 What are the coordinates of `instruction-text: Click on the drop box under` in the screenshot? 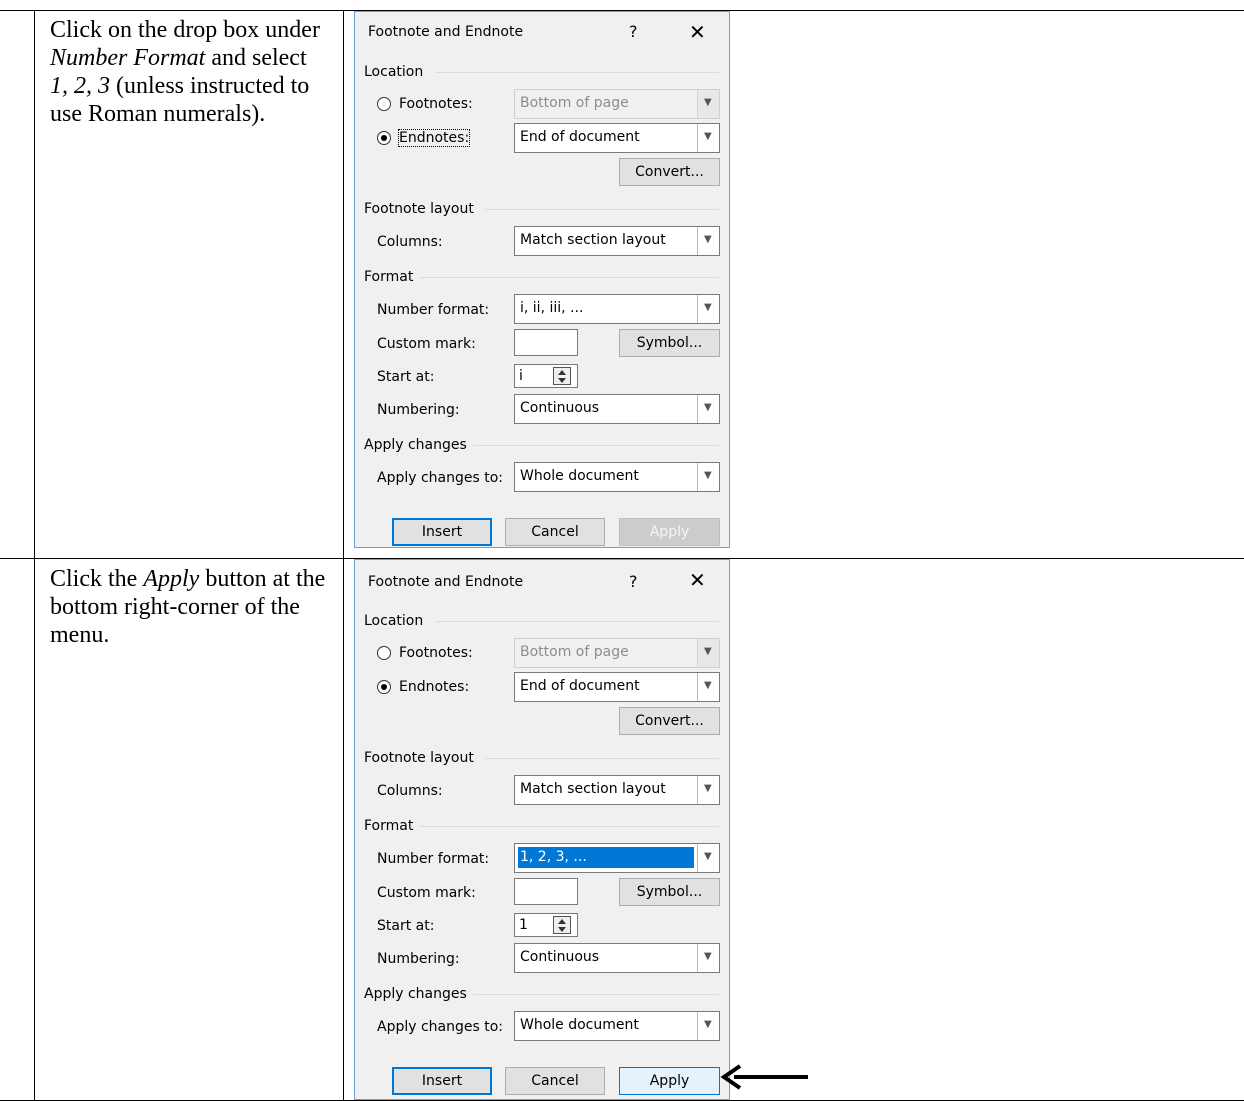 It's located at (185, 30).